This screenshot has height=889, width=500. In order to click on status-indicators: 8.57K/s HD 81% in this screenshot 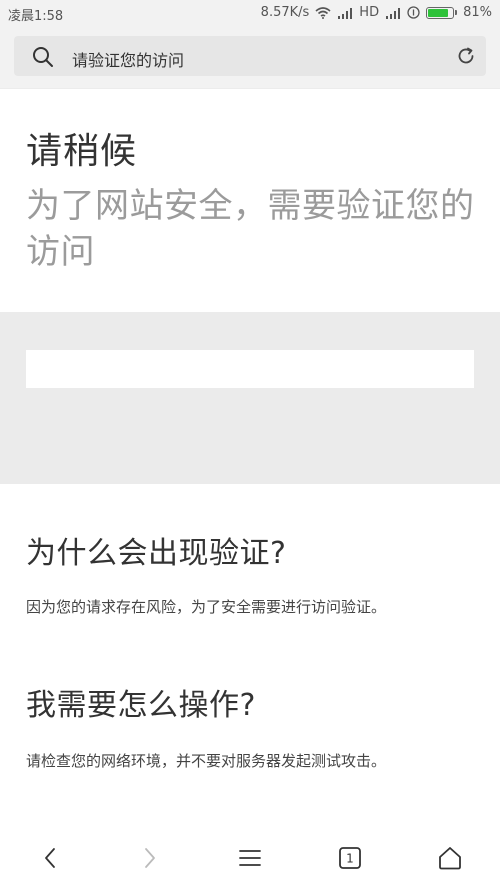, I will do `click(376, 12)`.